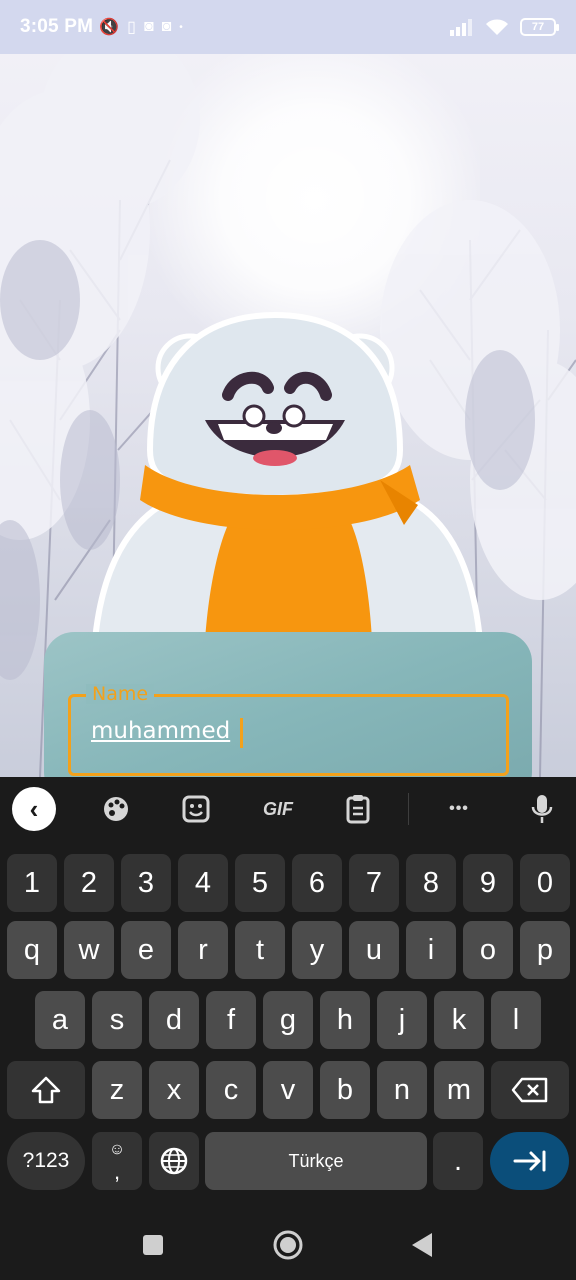 Image resolution: width=576 pixels, height=1280 pixels. What do you see at coordinates (203, 883) in the screenshot?
I see `key-4: 4` at bounding box center [203, 883].